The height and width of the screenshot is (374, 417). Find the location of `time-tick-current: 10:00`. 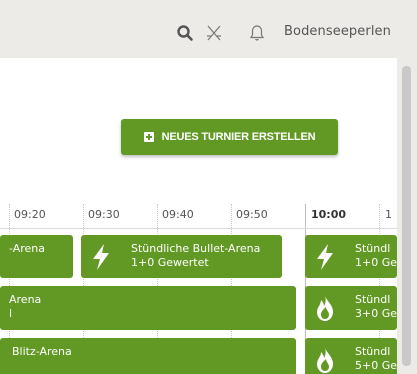

time-tick-current: 10:00 is located at coordinates (329, 214).